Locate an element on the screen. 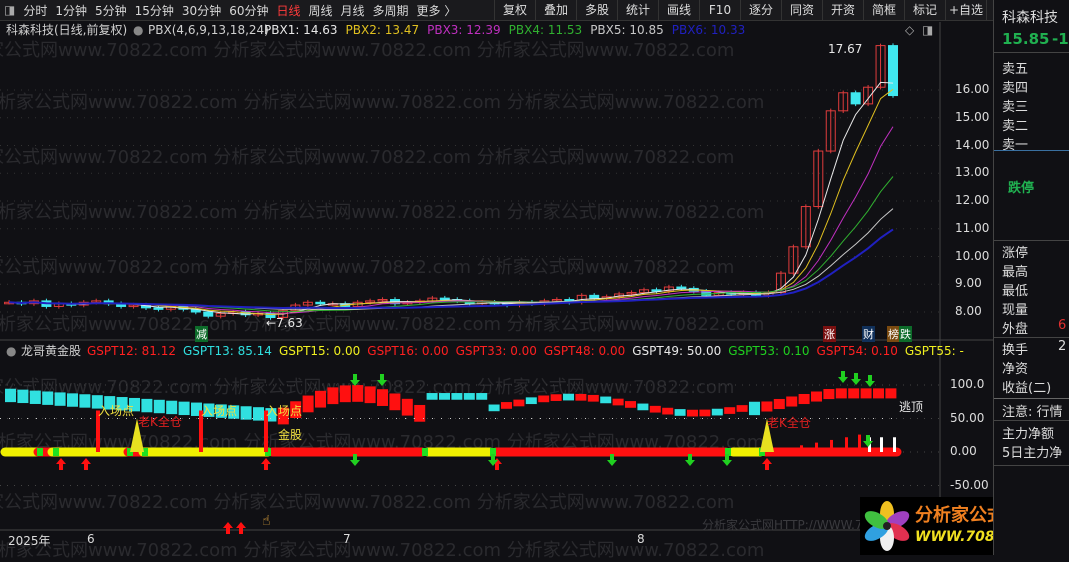  gspt-value: GSPT16: 0.00 is located at coordinates (408, 351).